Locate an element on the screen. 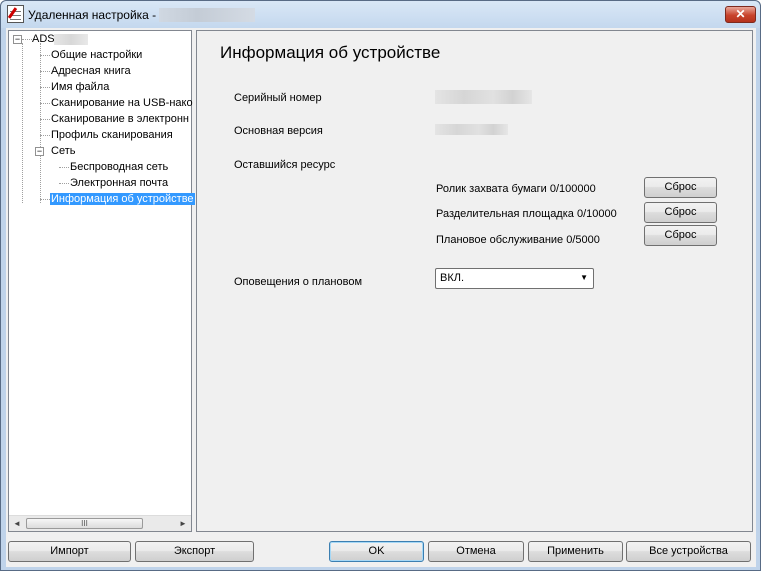 Image resolution: width=761 pixels, height=571 pixels. tree-item-wireless: Беспроводная сеть is located at coordinates (119, 167).